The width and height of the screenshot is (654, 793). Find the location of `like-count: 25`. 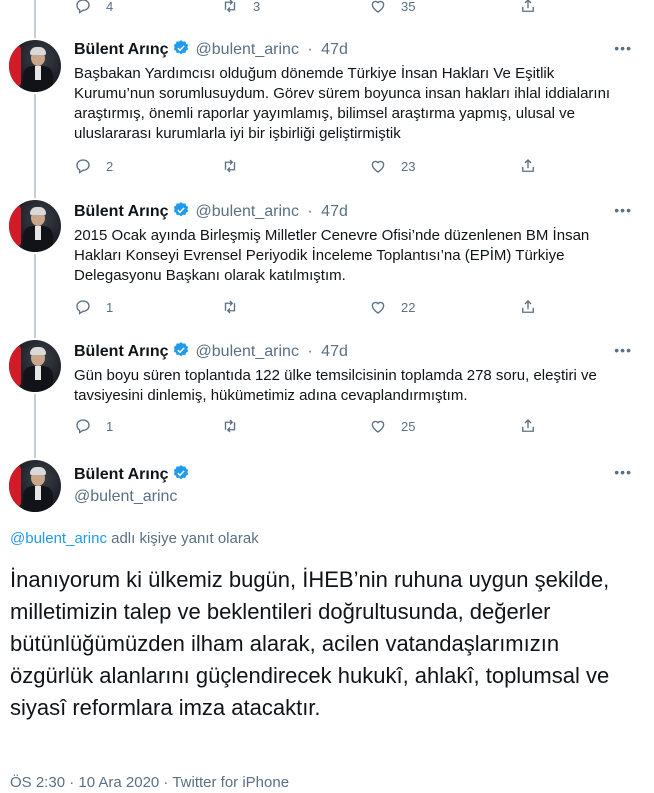

like-count: 25 is located at coordinates (408, 426).